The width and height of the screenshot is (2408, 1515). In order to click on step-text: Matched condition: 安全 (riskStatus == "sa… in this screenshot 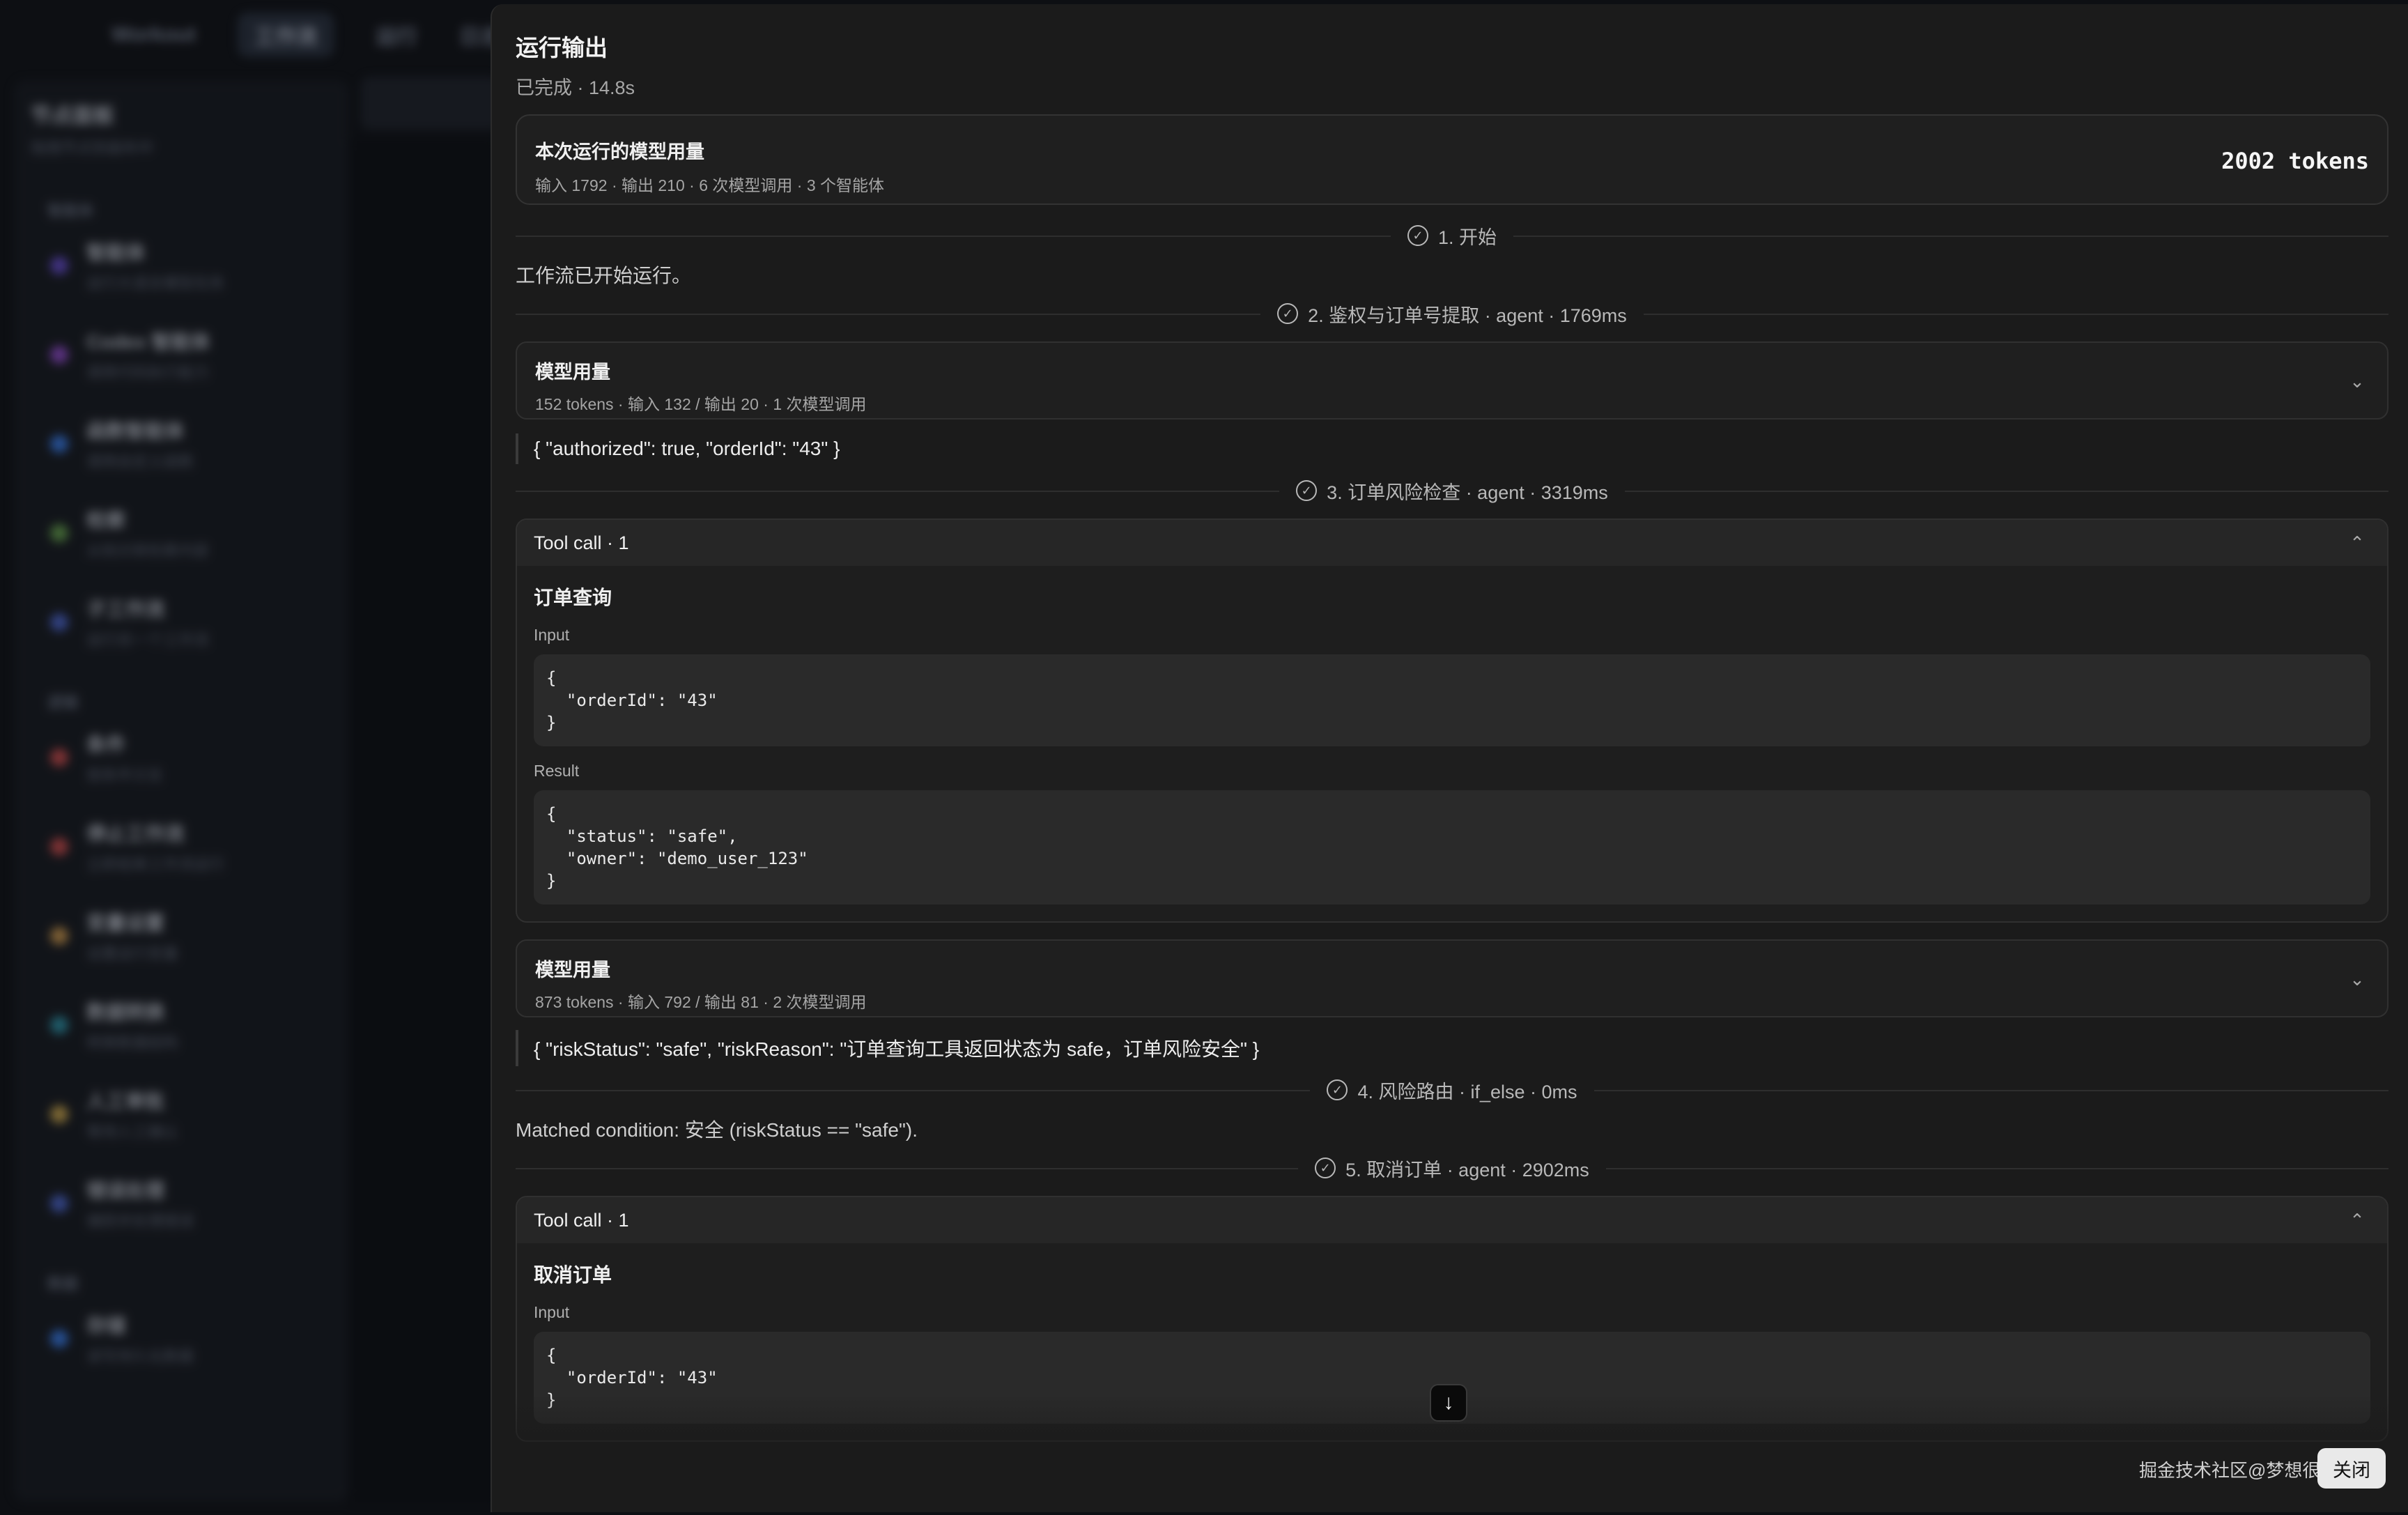, I will do `click(717, 1130)`.